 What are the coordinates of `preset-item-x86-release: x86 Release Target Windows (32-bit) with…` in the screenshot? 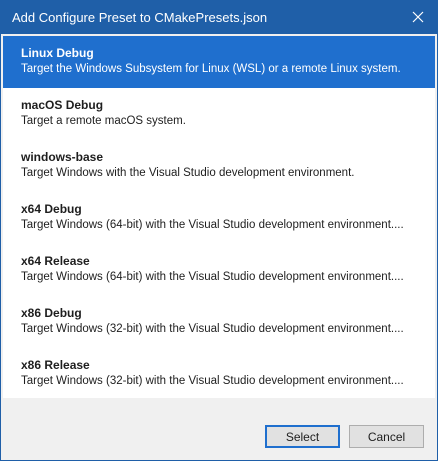 It's located at (219, 373).